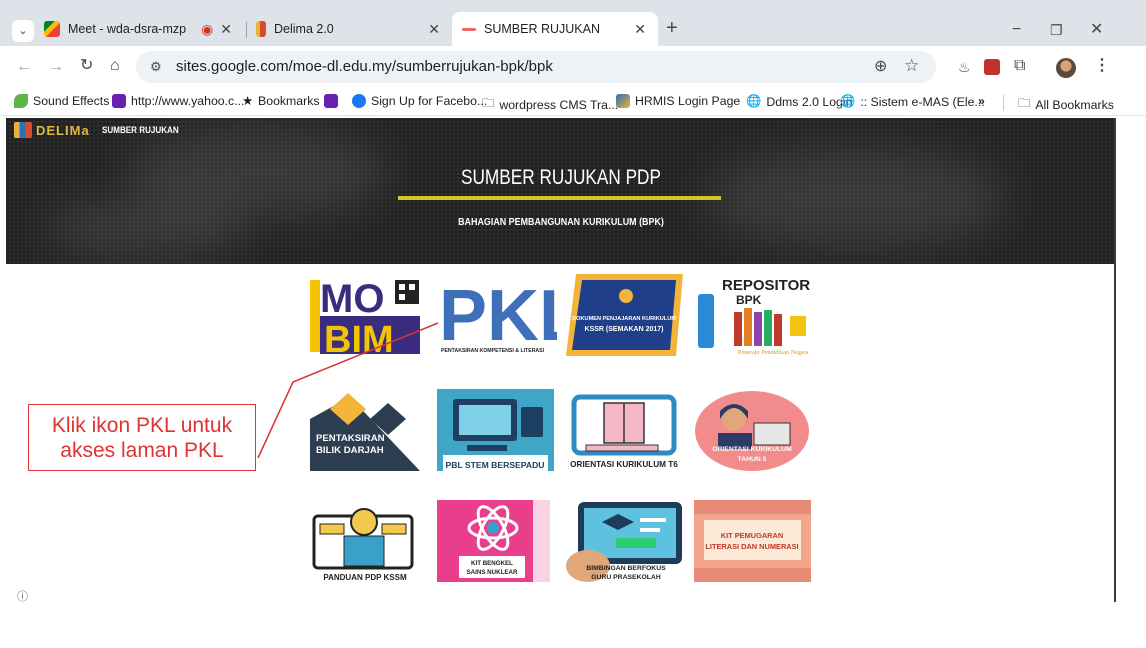 This screenshot has width=1146, height=648. What do you see at coordinates (142, 425) in the screenshot?
I see `callout-line-1: Klik ikon PKL untuk` at bounding box center [142, 425].